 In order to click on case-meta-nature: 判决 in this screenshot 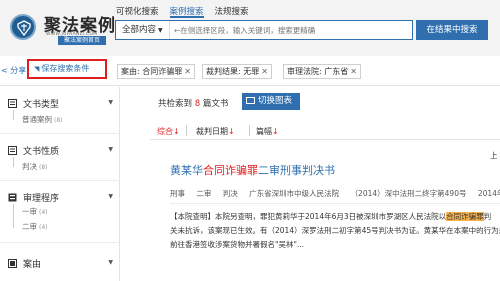, I will do `click(230, 193)`.